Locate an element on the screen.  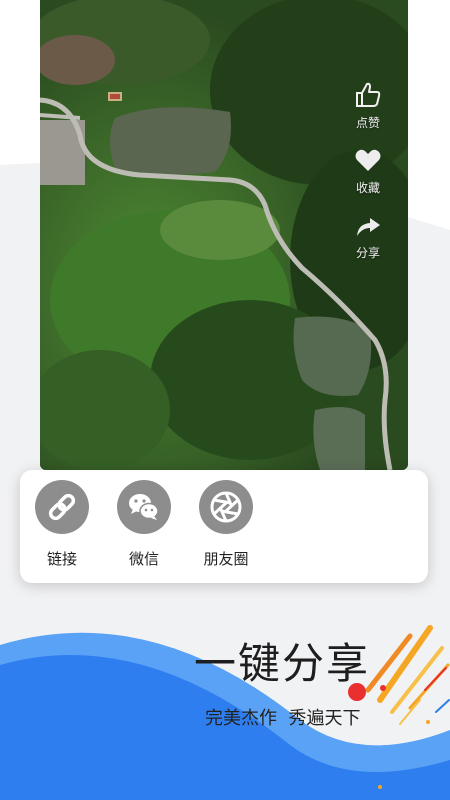
share-option-label: 微信 is located at coordinates (143, 559).